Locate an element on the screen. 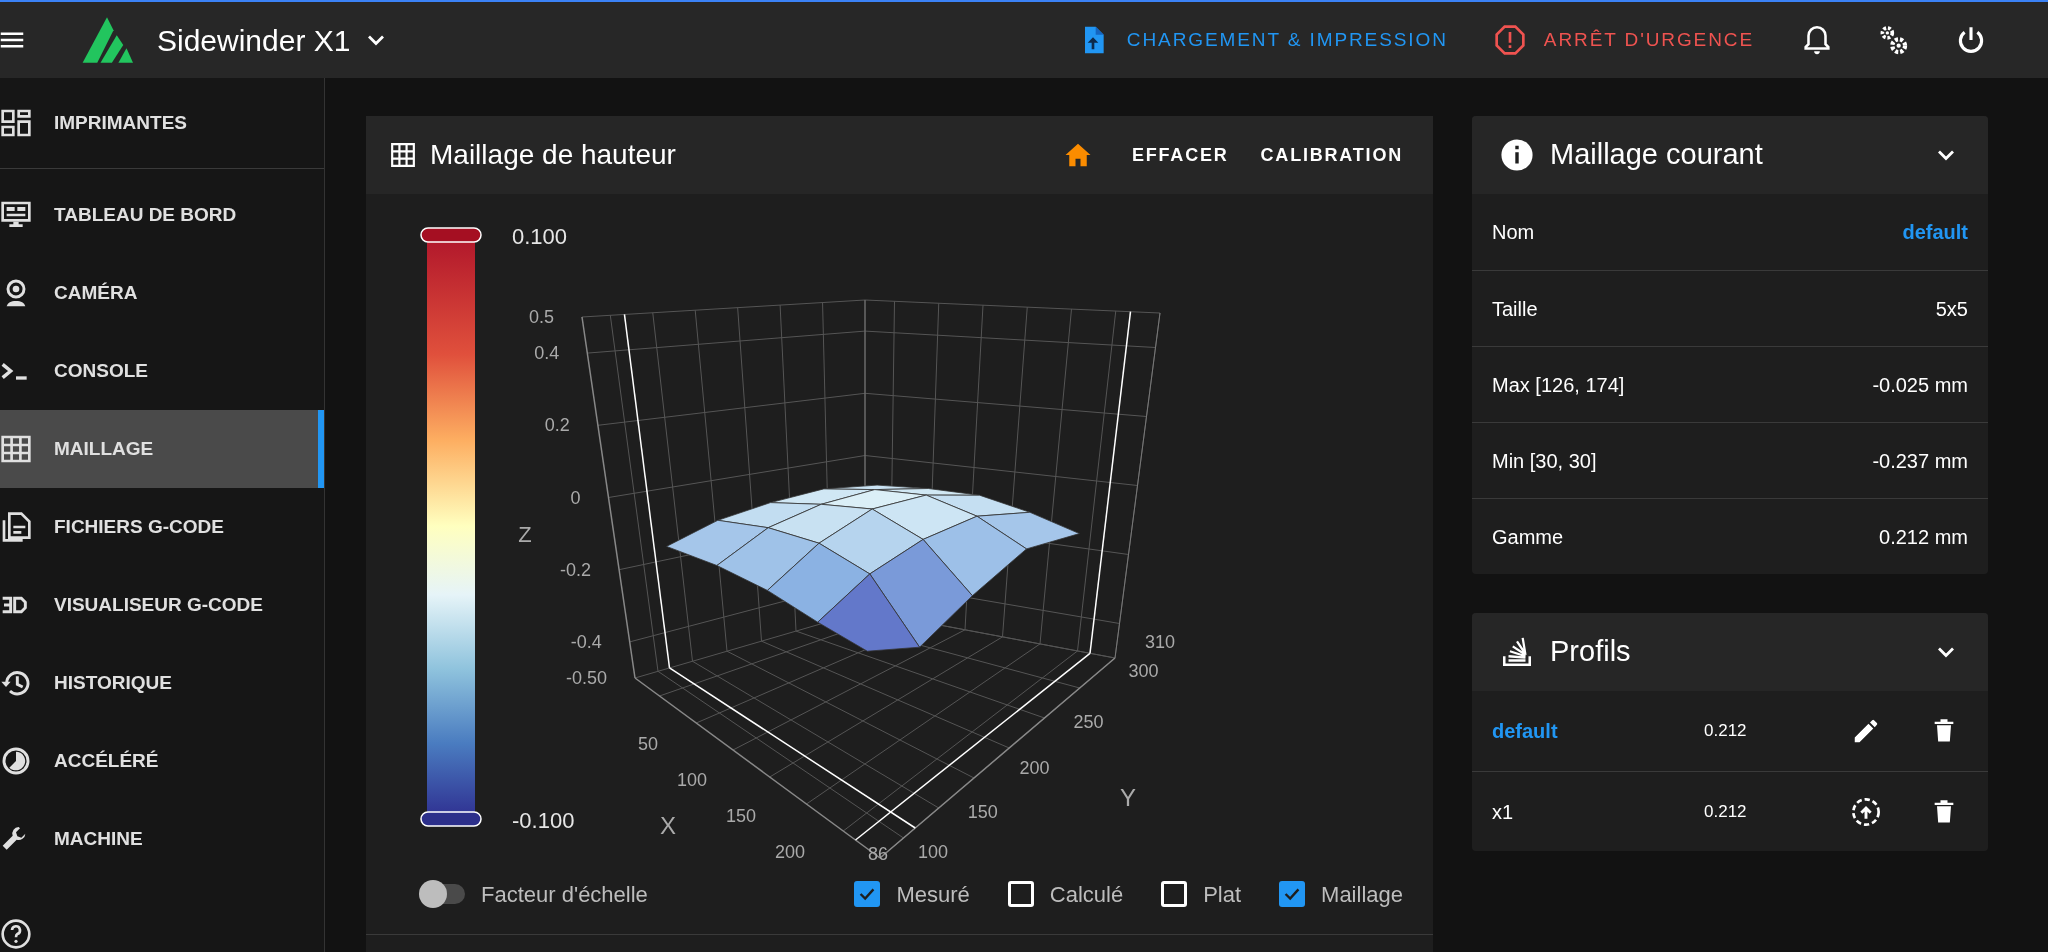 The image size is (2048, 952). axis-title: Y is located at coordinates (1128, 797).